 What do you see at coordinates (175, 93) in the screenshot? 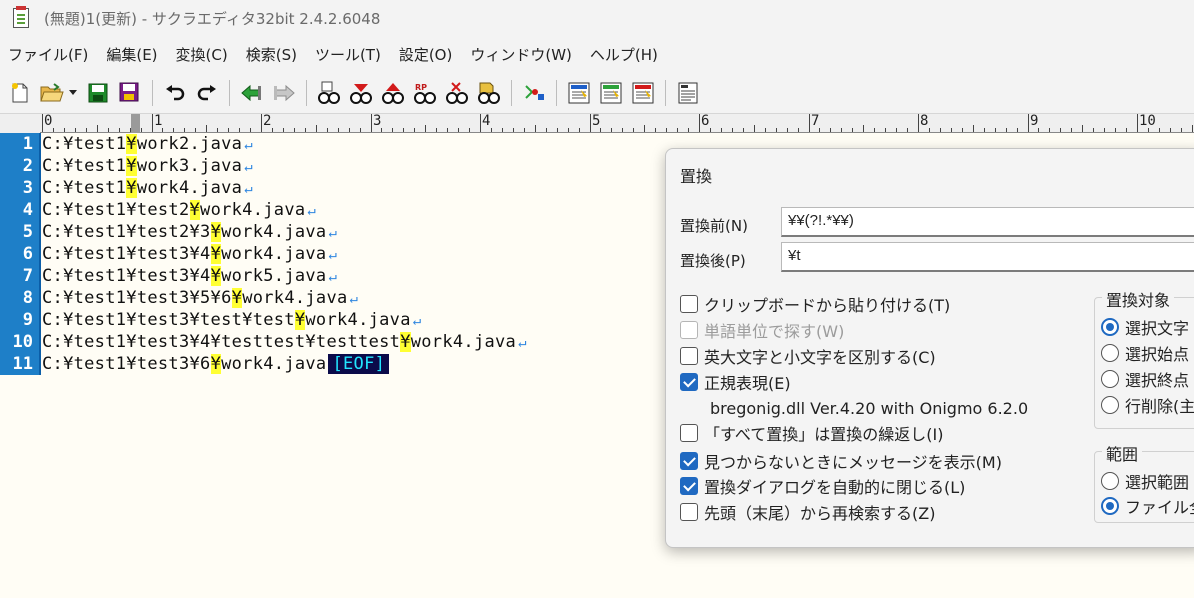
I see `undo-icon` at bounding box center [175, 93].